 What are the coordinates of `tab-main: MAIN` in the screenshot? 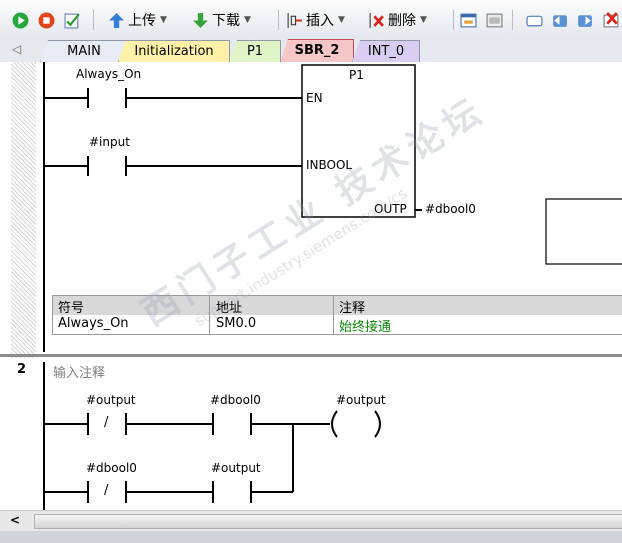 It's located at (84, 51).